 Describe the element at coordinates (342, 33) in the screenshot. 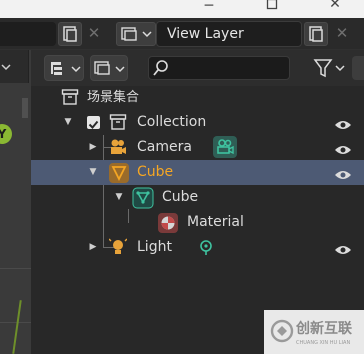

I see `remove-view-layer-button: ✕` at that location.